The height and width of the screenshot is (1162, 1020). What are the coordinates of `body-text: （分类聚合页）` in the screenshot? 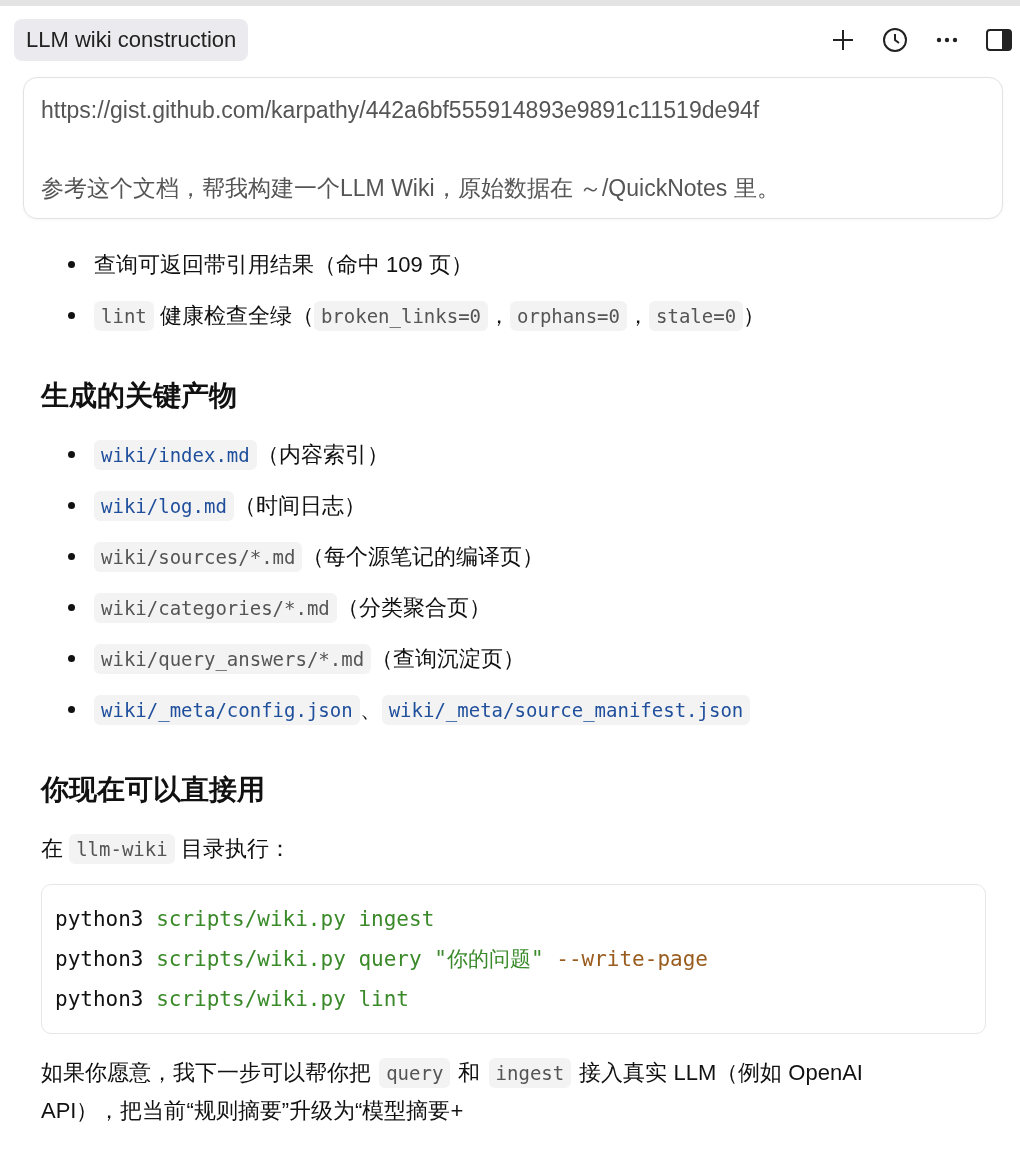 It's located at (413, 607).